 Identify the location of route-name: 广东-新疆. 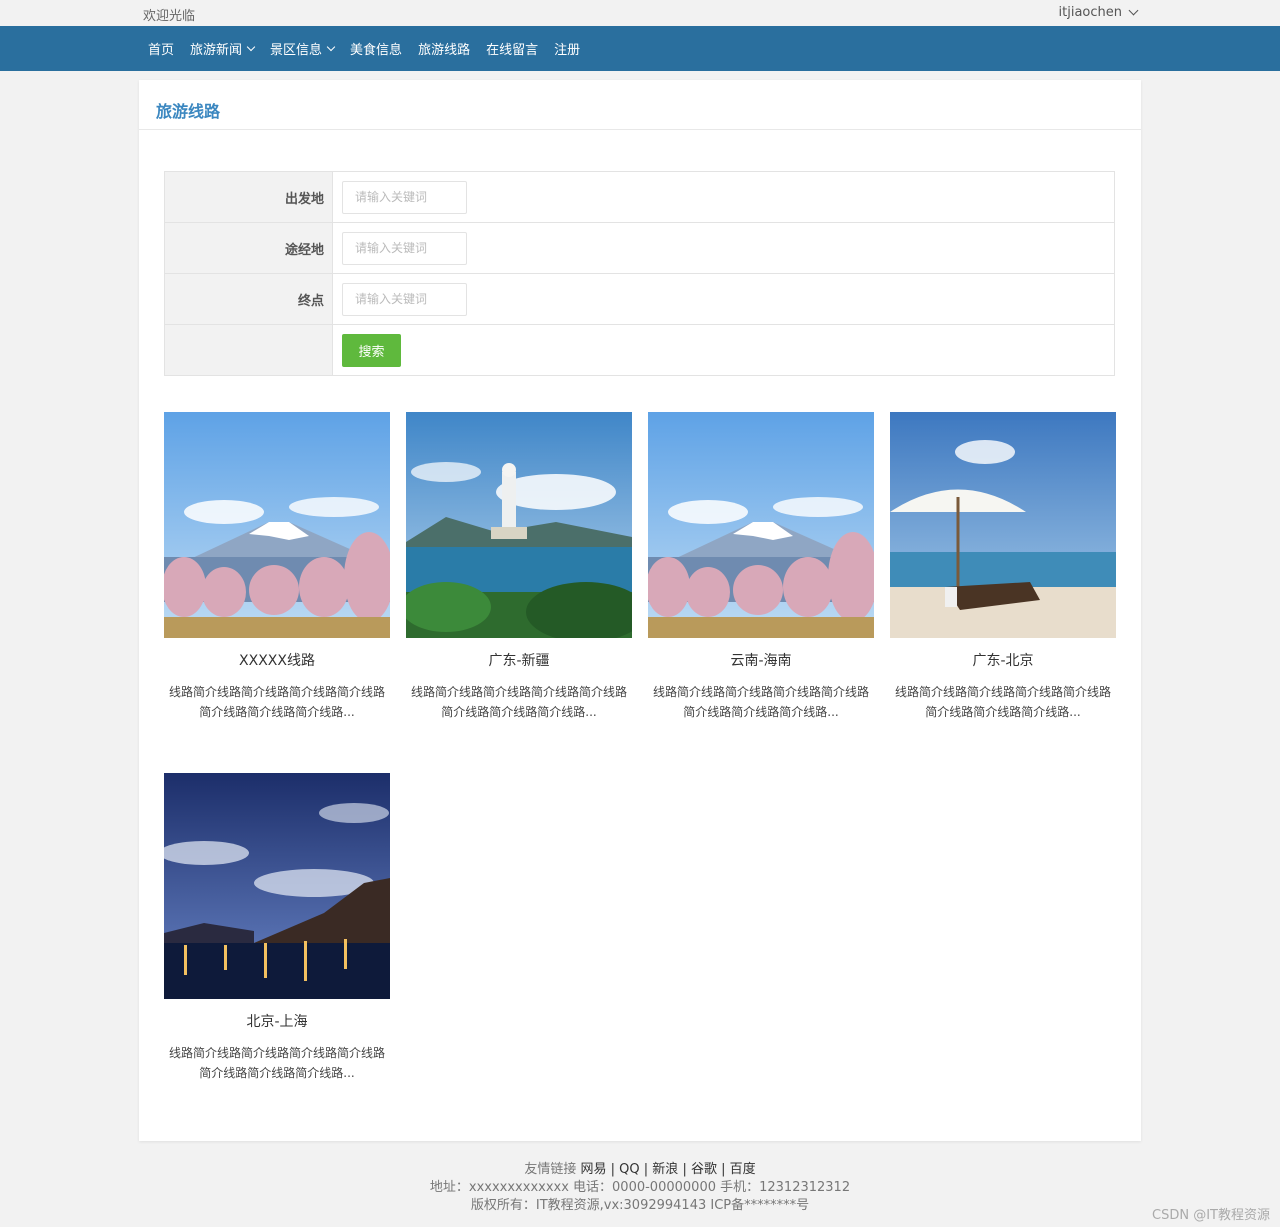
(519, 660).